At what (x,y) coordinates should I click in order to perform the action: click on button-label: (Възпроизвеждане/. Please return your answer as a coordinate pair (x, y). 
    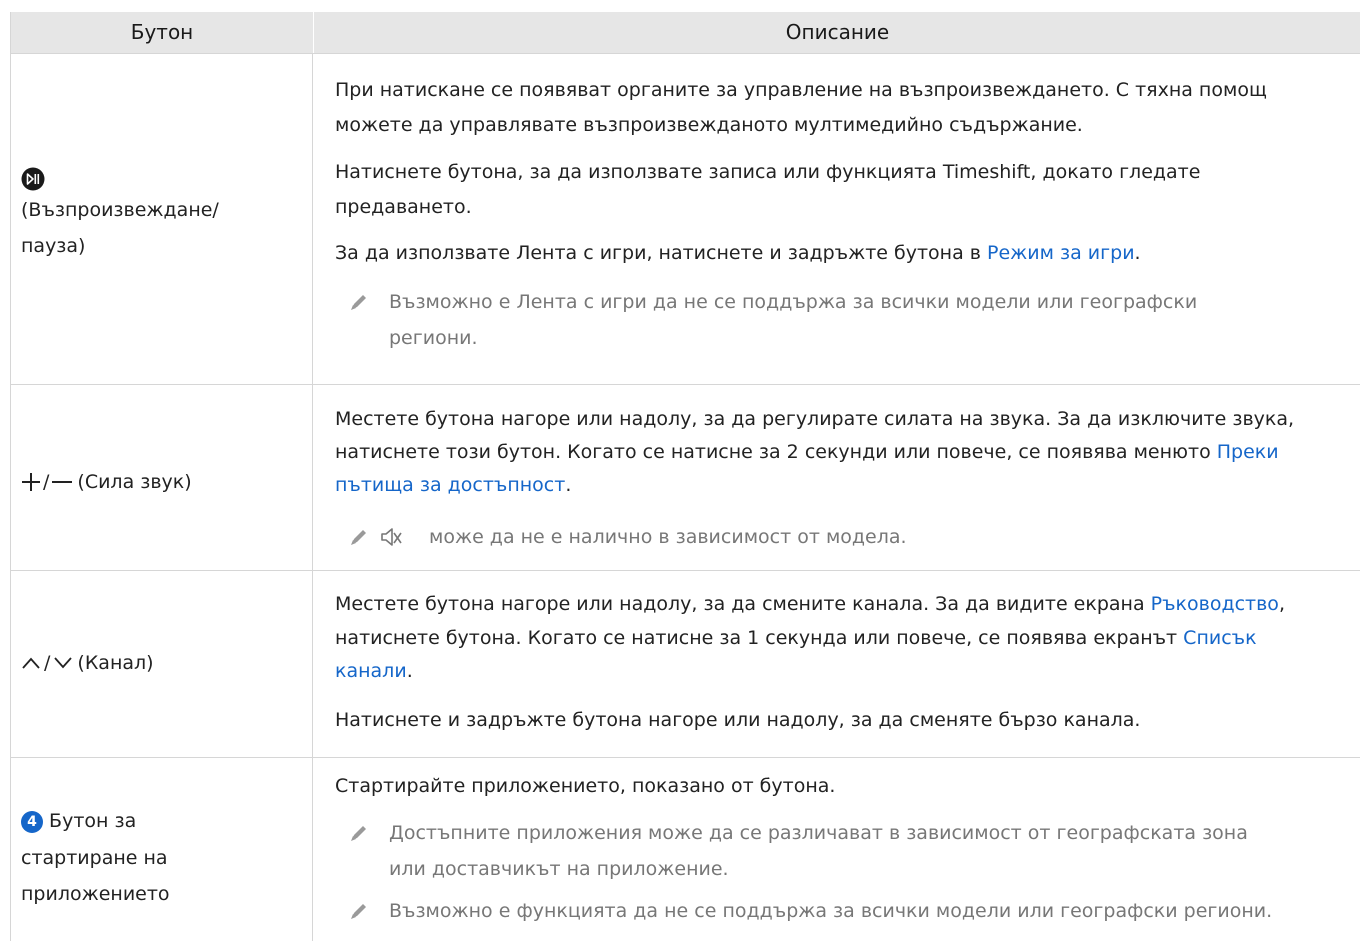
    Looking at the image, I should click on (120, 210).